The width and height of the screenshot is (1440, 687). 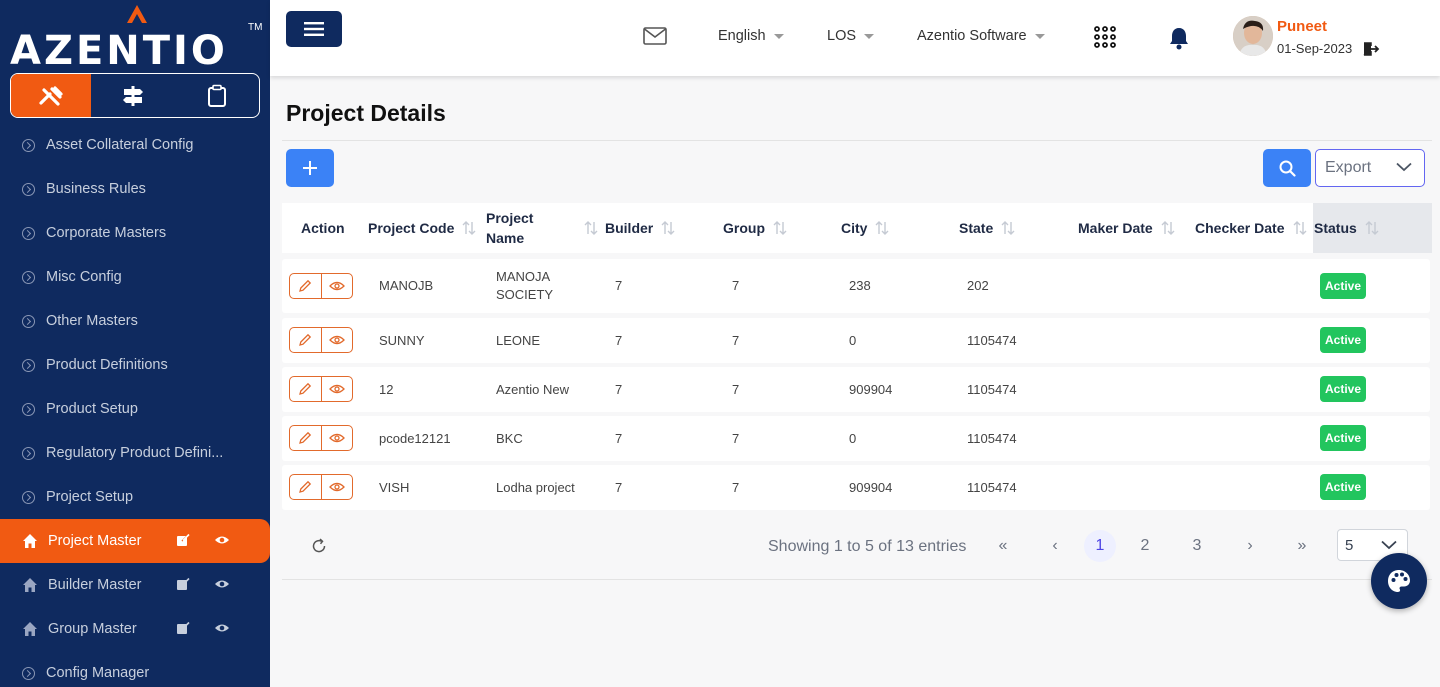 I want to click on refresh-icon, so click(x=319, y=546).